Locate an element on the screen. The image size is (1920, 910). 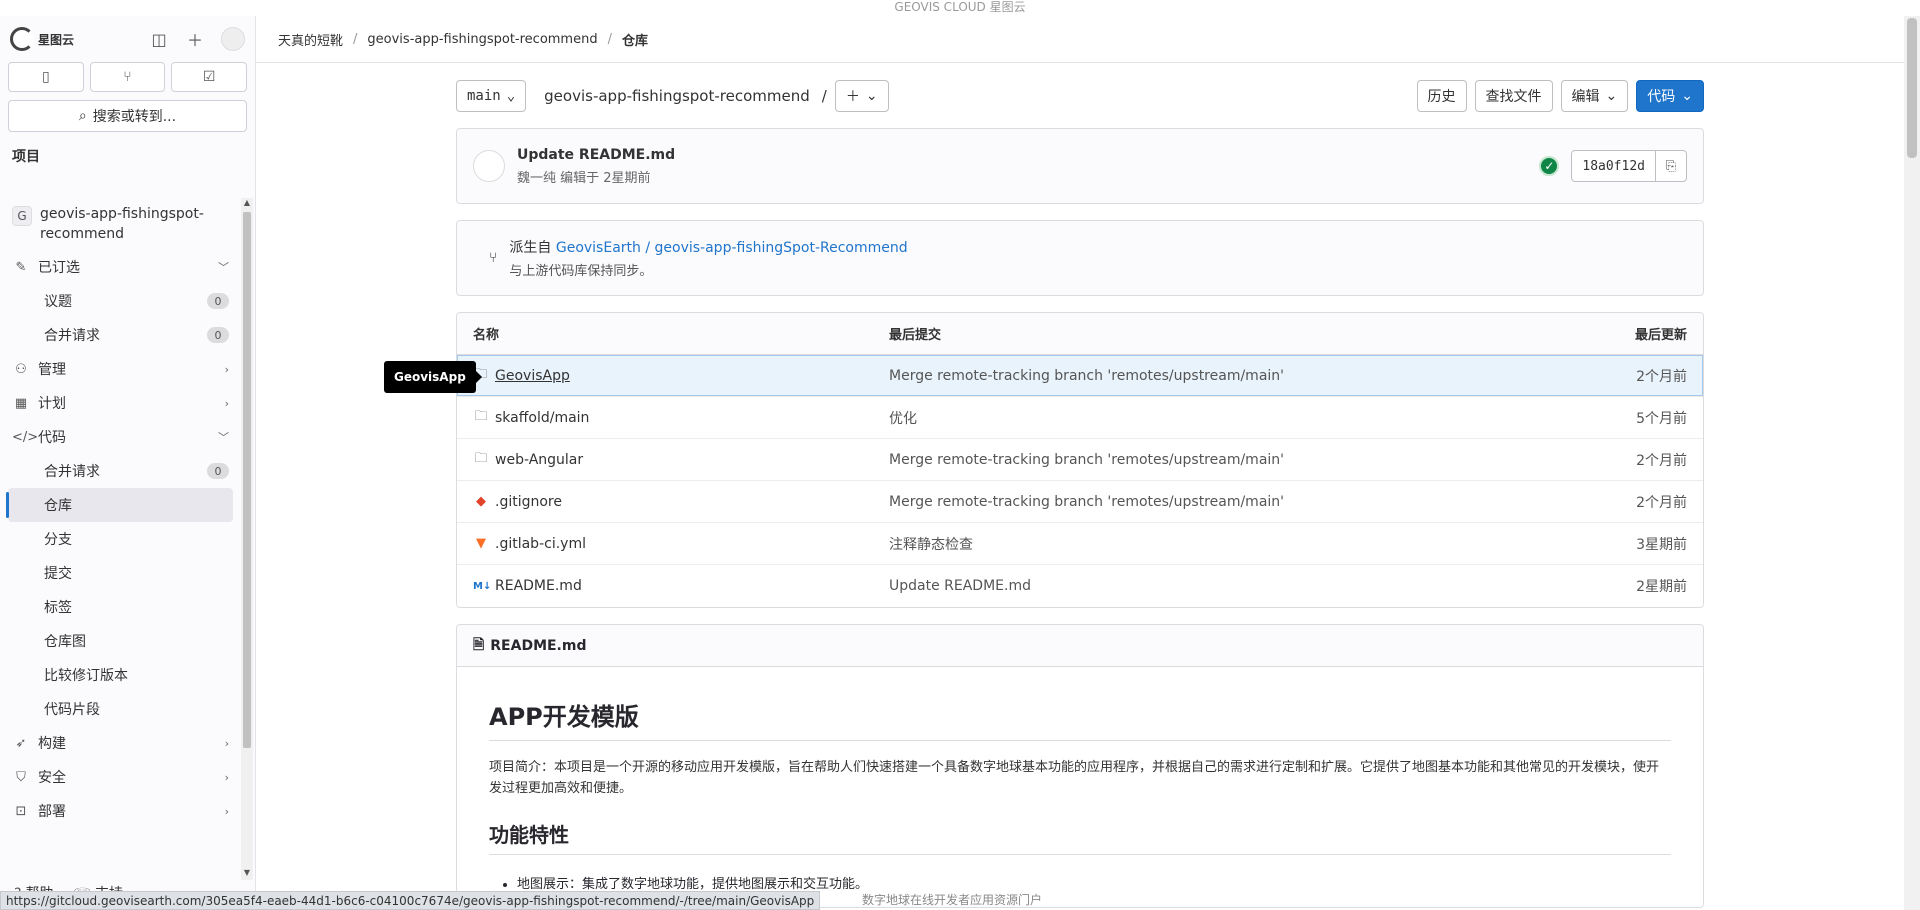
fork-icon: ⑂ is located at coordinates (493, 258).